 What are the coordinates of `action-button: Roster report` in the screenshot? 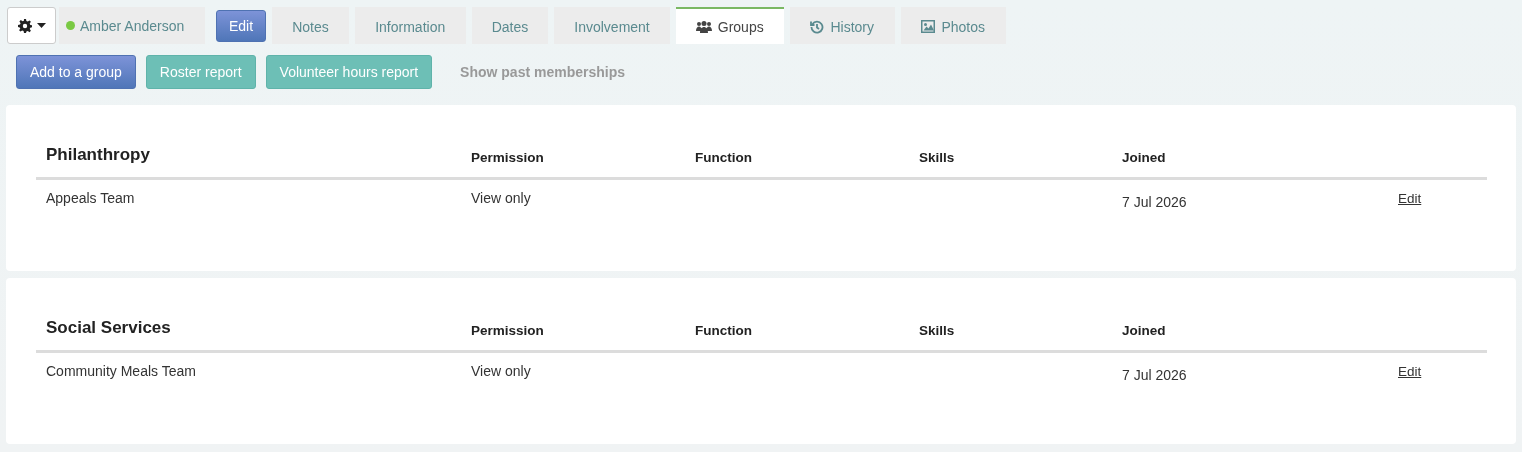 It's located at (200, 72).